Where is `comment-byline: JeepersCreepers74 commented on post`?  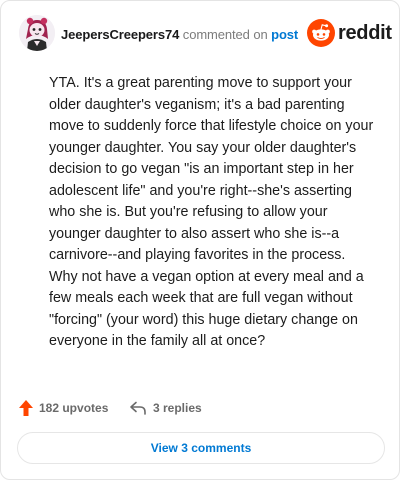 comment-byline: JeepersCreepers74 commented on post is located at coordinates (179, 34).